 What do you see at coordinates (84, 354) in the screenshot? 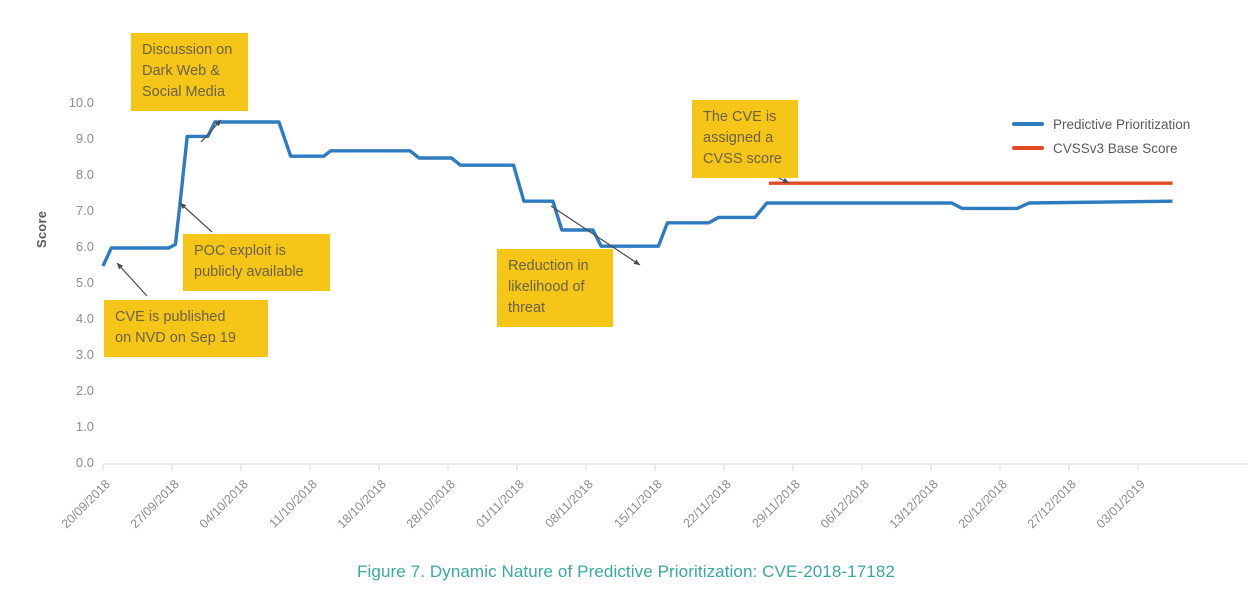
I see `y-axis-tick-label: 3.0` at bounding box center [84, 354].